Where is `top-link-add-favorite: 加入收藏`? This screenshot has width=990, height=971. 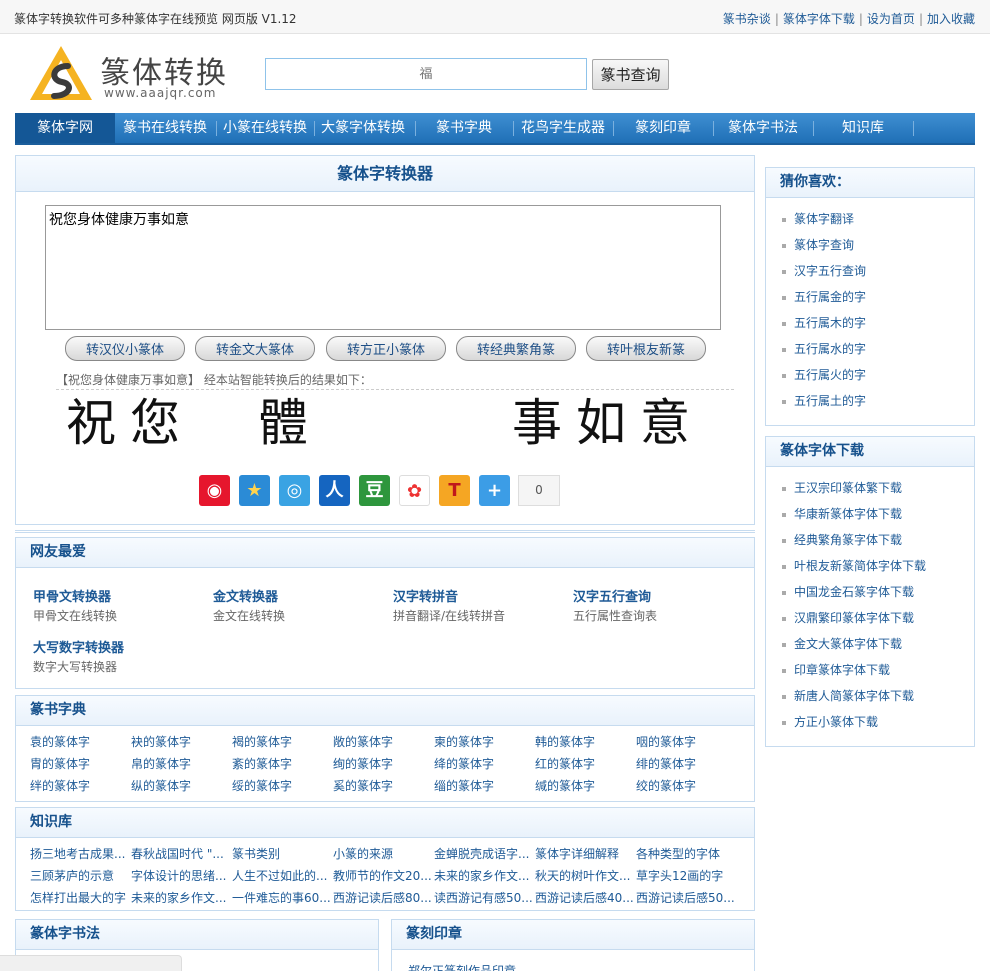
top-link-add-favorite: 加入收藏 is located at coordinates (951, 19).